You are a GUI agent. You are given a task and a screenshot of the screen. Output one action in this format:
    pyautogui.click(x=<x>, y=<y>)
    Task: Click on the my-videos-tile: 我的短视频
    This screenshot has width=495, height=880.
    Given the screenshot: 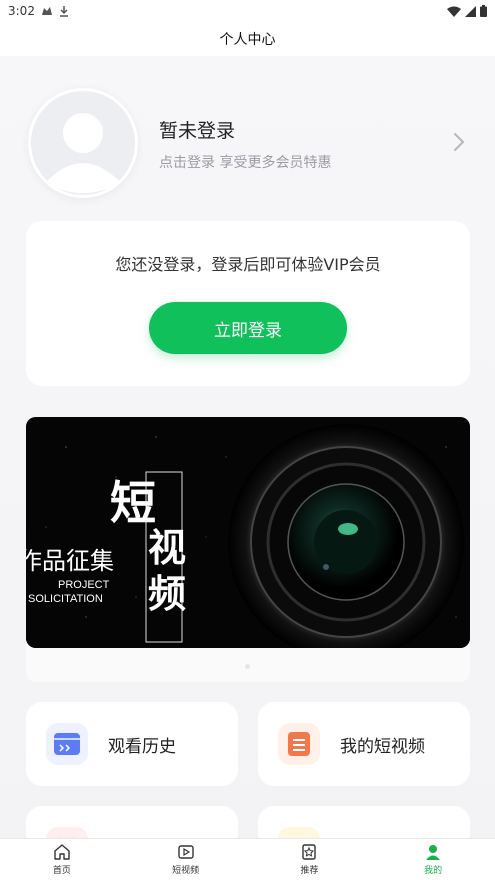 What is the action you would take?
    pyautogui.click(x=364, y=744)
    